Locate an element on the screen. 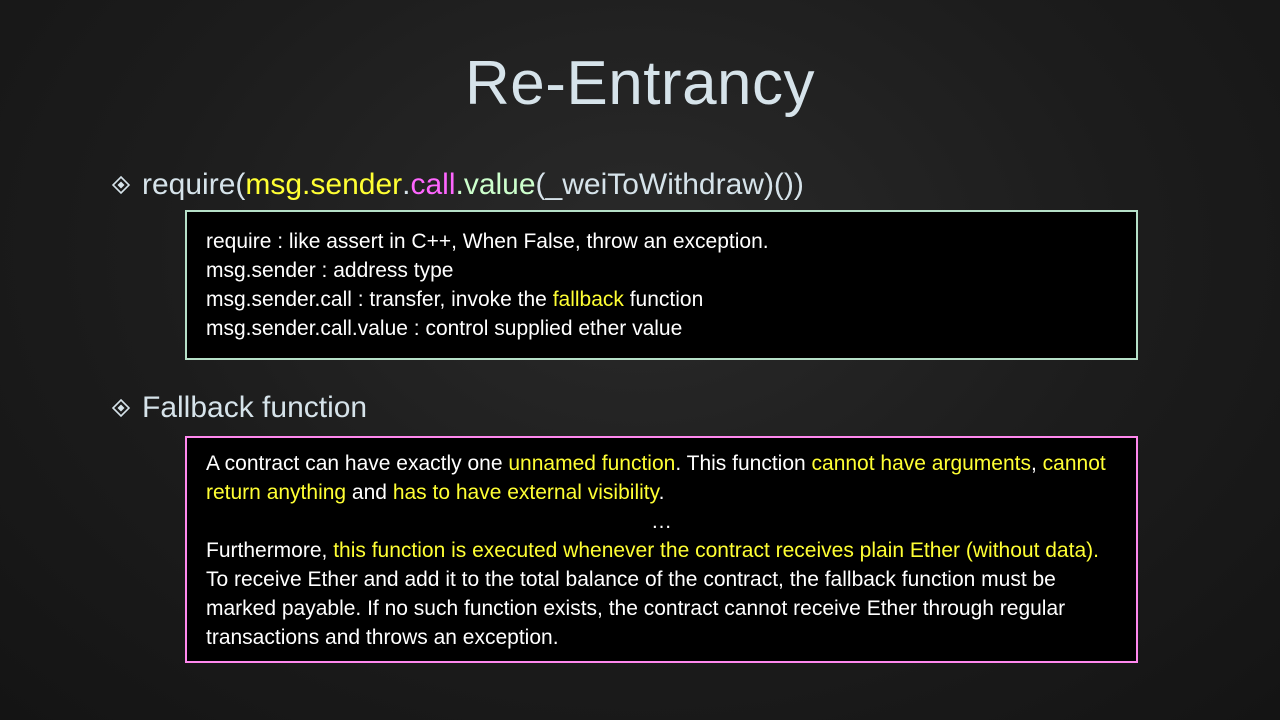 This screenshot has width=1280, height=720. p1-text: and is located at coordinates (369, 492).